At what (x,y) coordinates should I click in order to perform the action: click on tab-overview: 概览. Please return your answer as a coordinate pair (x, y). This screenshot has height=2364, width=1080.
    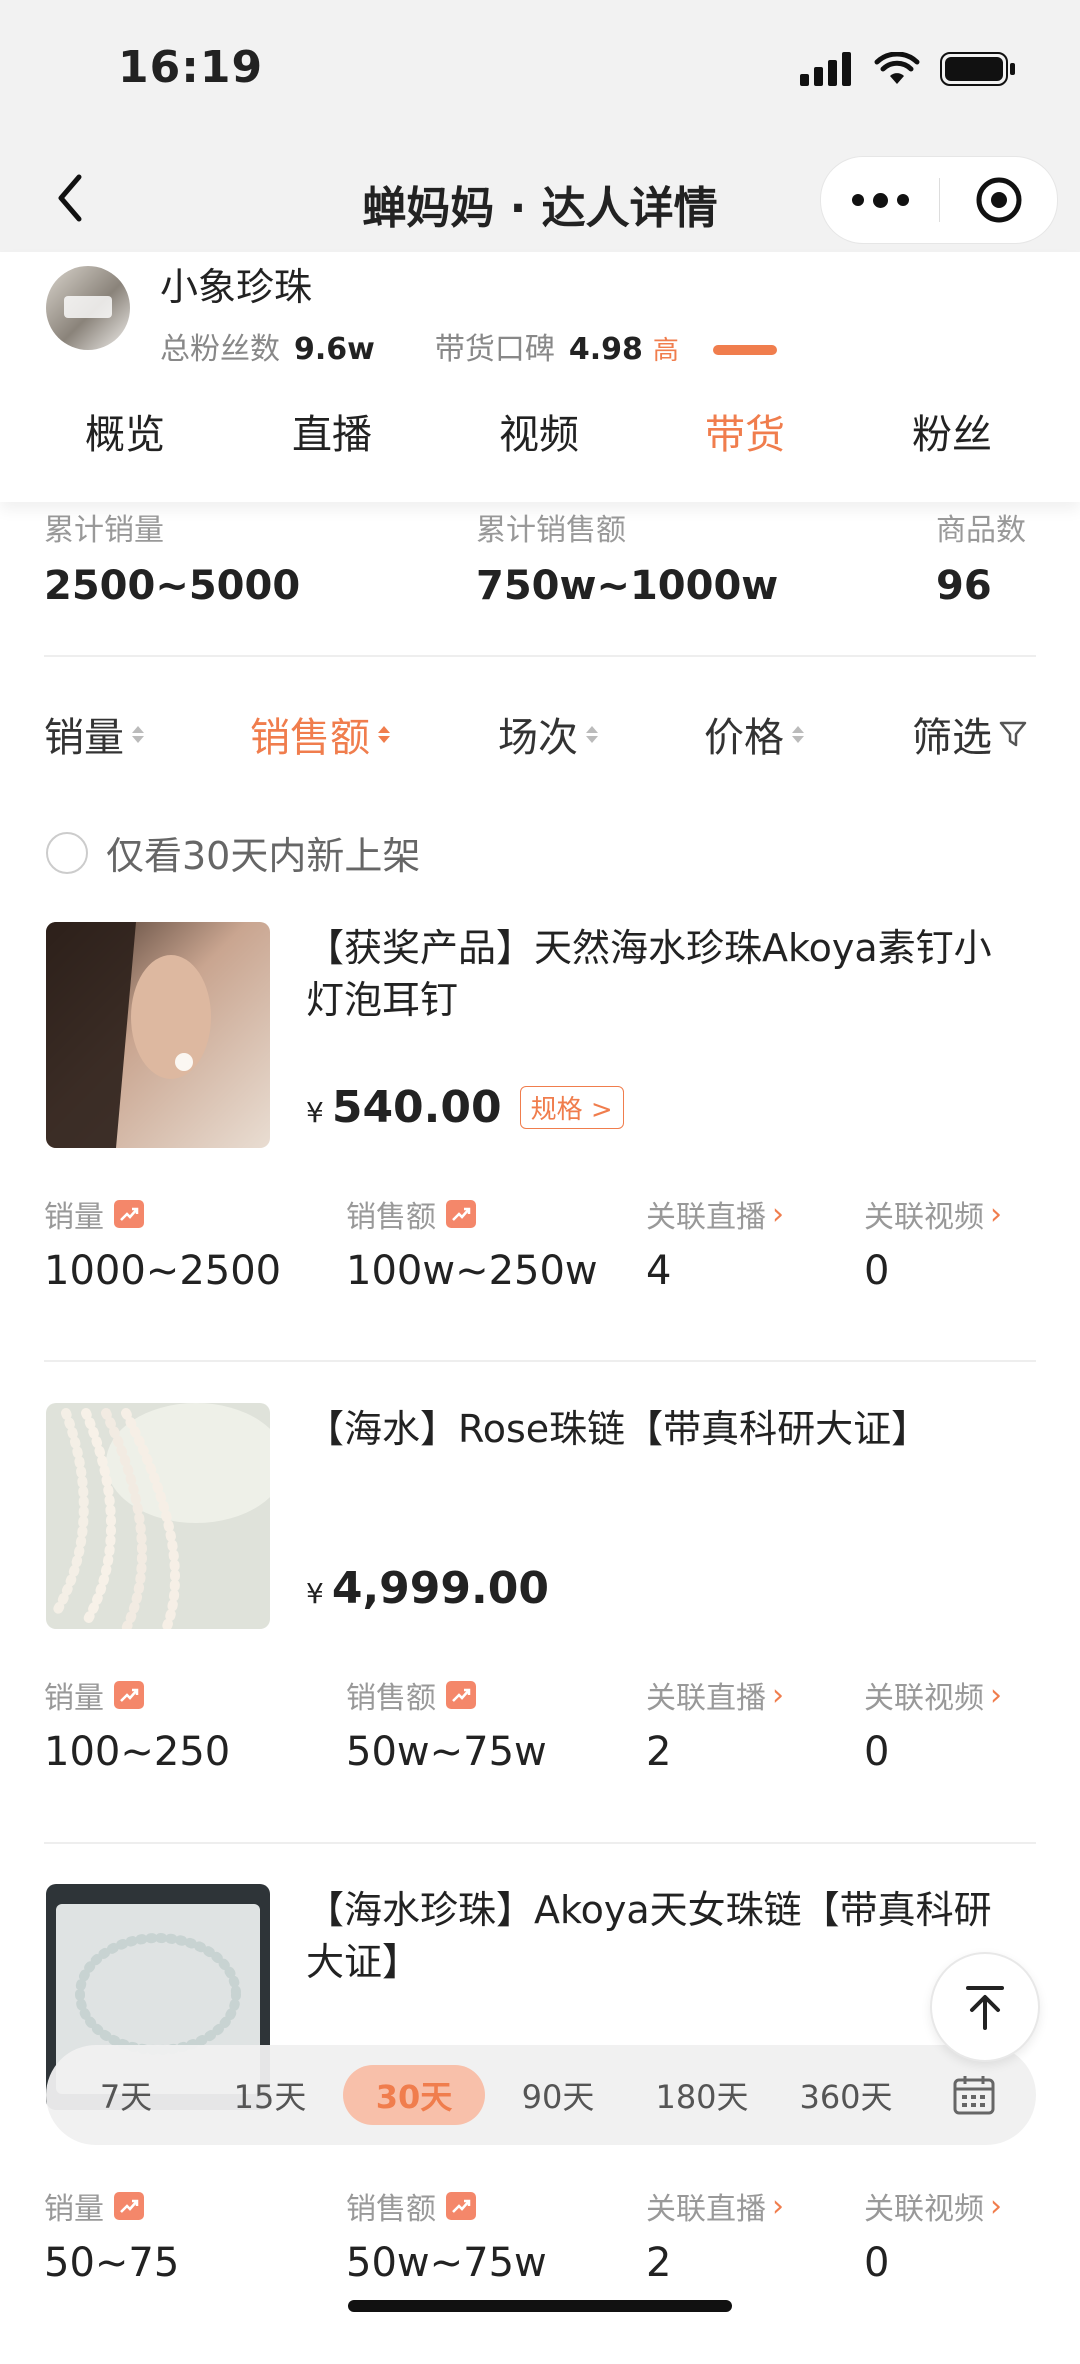
    Looking at the image, I should click on (125, 431).